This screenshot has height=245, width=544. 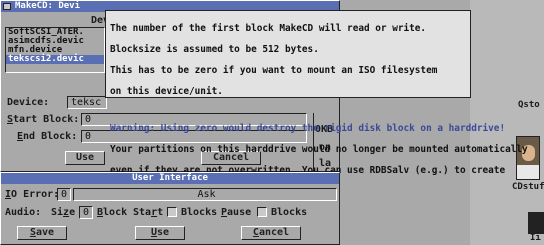 What do you see at coordinates (289, 212) in the screenshot?
I see `blocks-label-2: Blocks` at bounding box center [289, 212].